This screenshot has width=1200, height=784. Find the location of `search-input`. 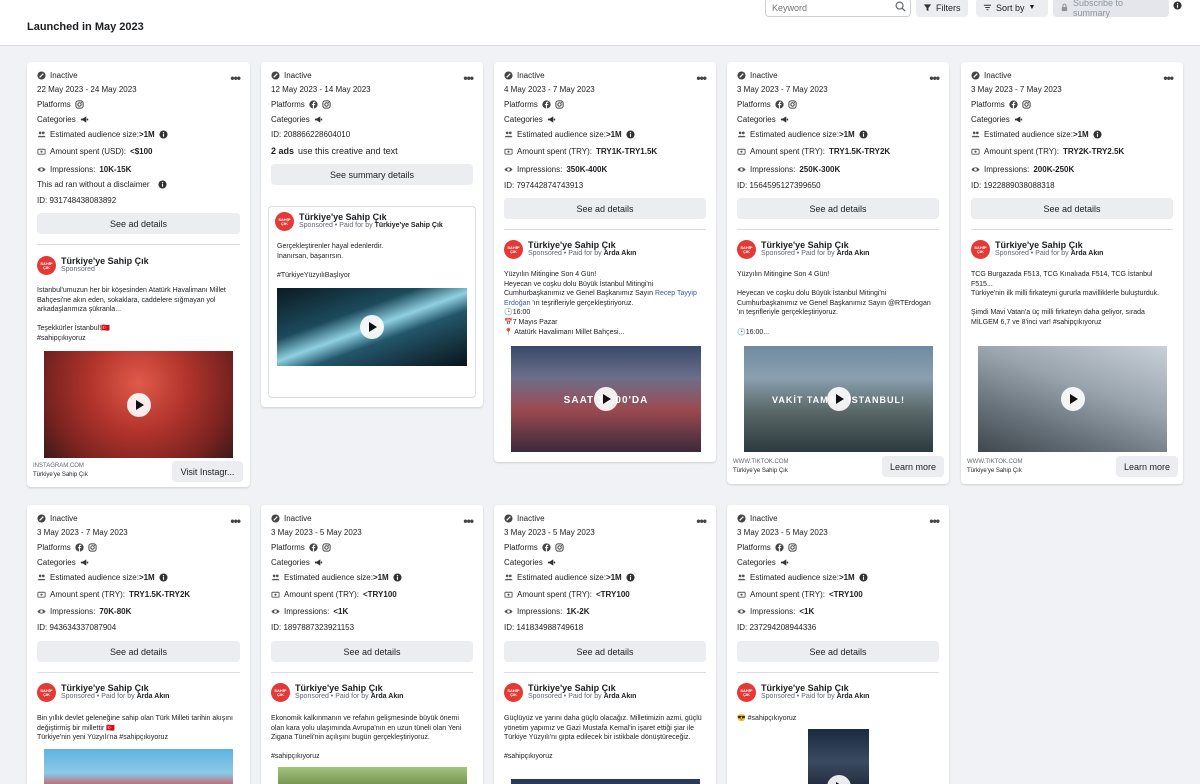

search-input is located at coordinates (832, 7).